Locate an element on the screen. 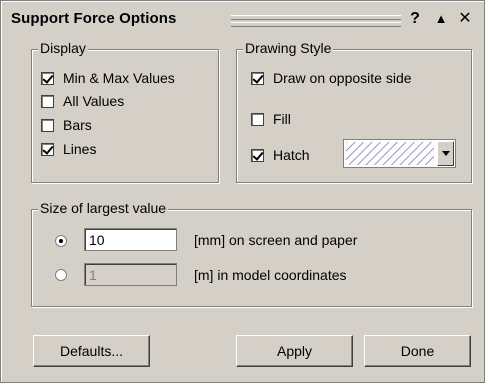 The image size is (489, 385). screen-paper-radio is located at coordinates (61, 241).